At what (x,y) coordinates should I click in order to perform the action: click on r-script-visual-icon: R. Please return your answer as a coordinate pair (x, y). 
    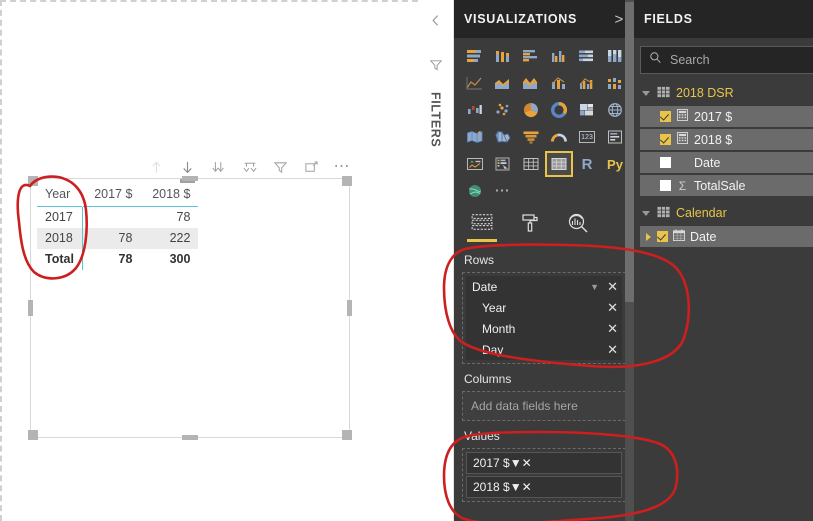
    Looking at the image, I should click on (587, 164).